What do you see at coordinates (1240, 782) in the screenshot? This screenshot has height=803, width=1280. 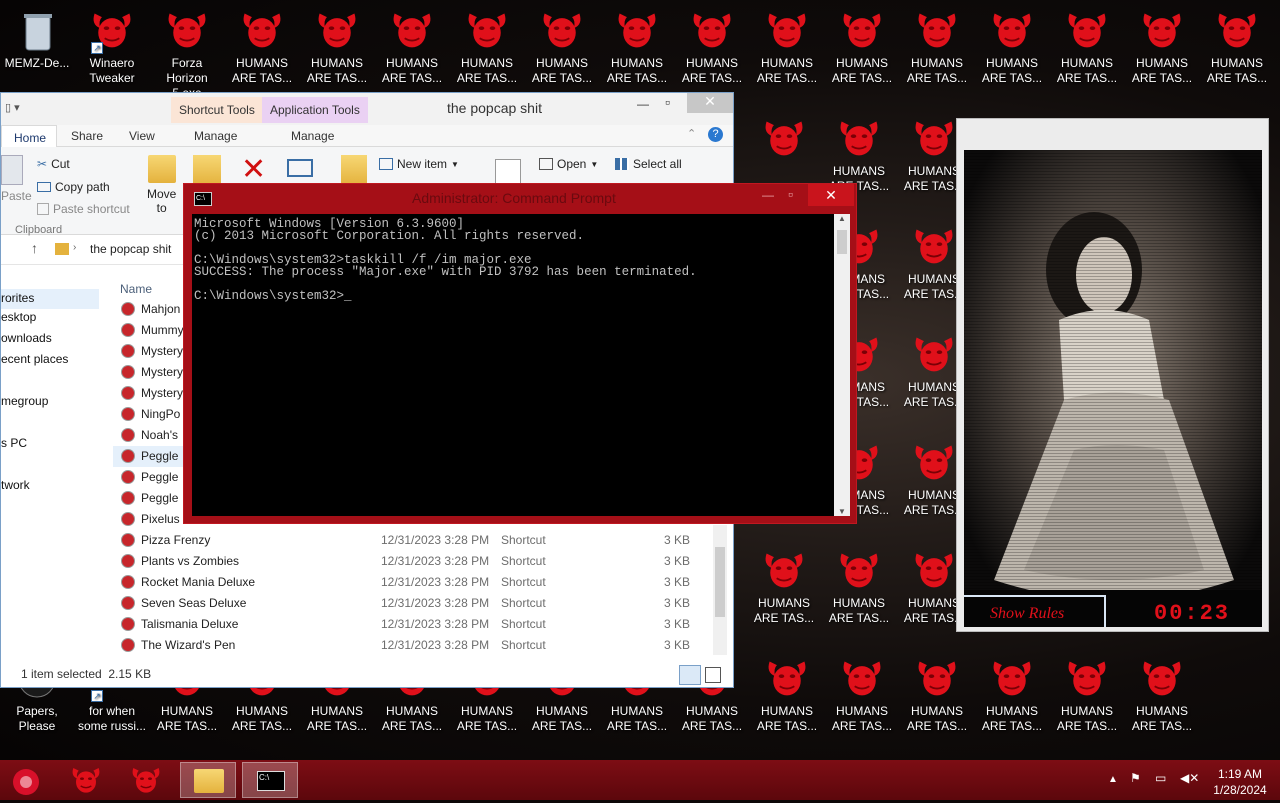 I see `clock: 1:19 AM 1/28/2024` at bounding box center [1240, 782].